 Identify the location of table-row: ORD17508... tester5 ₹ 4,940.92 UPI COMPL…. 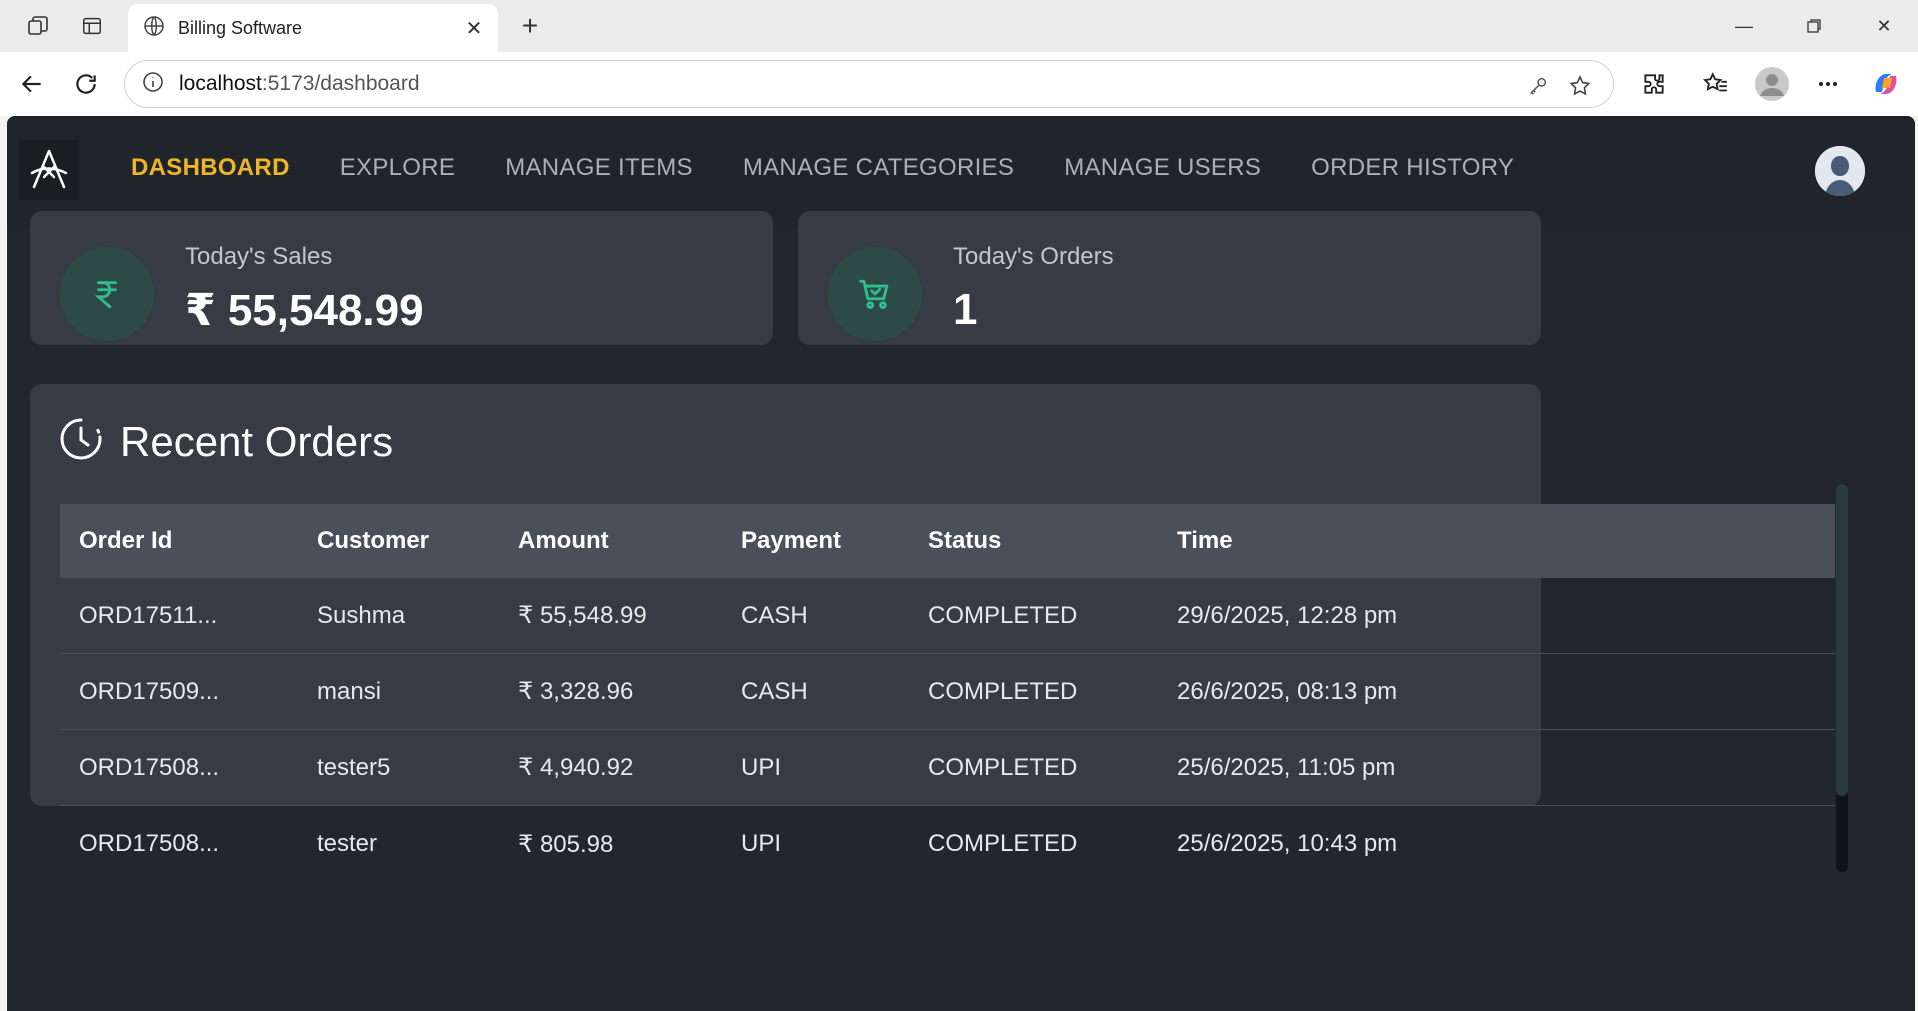
(947, 768).